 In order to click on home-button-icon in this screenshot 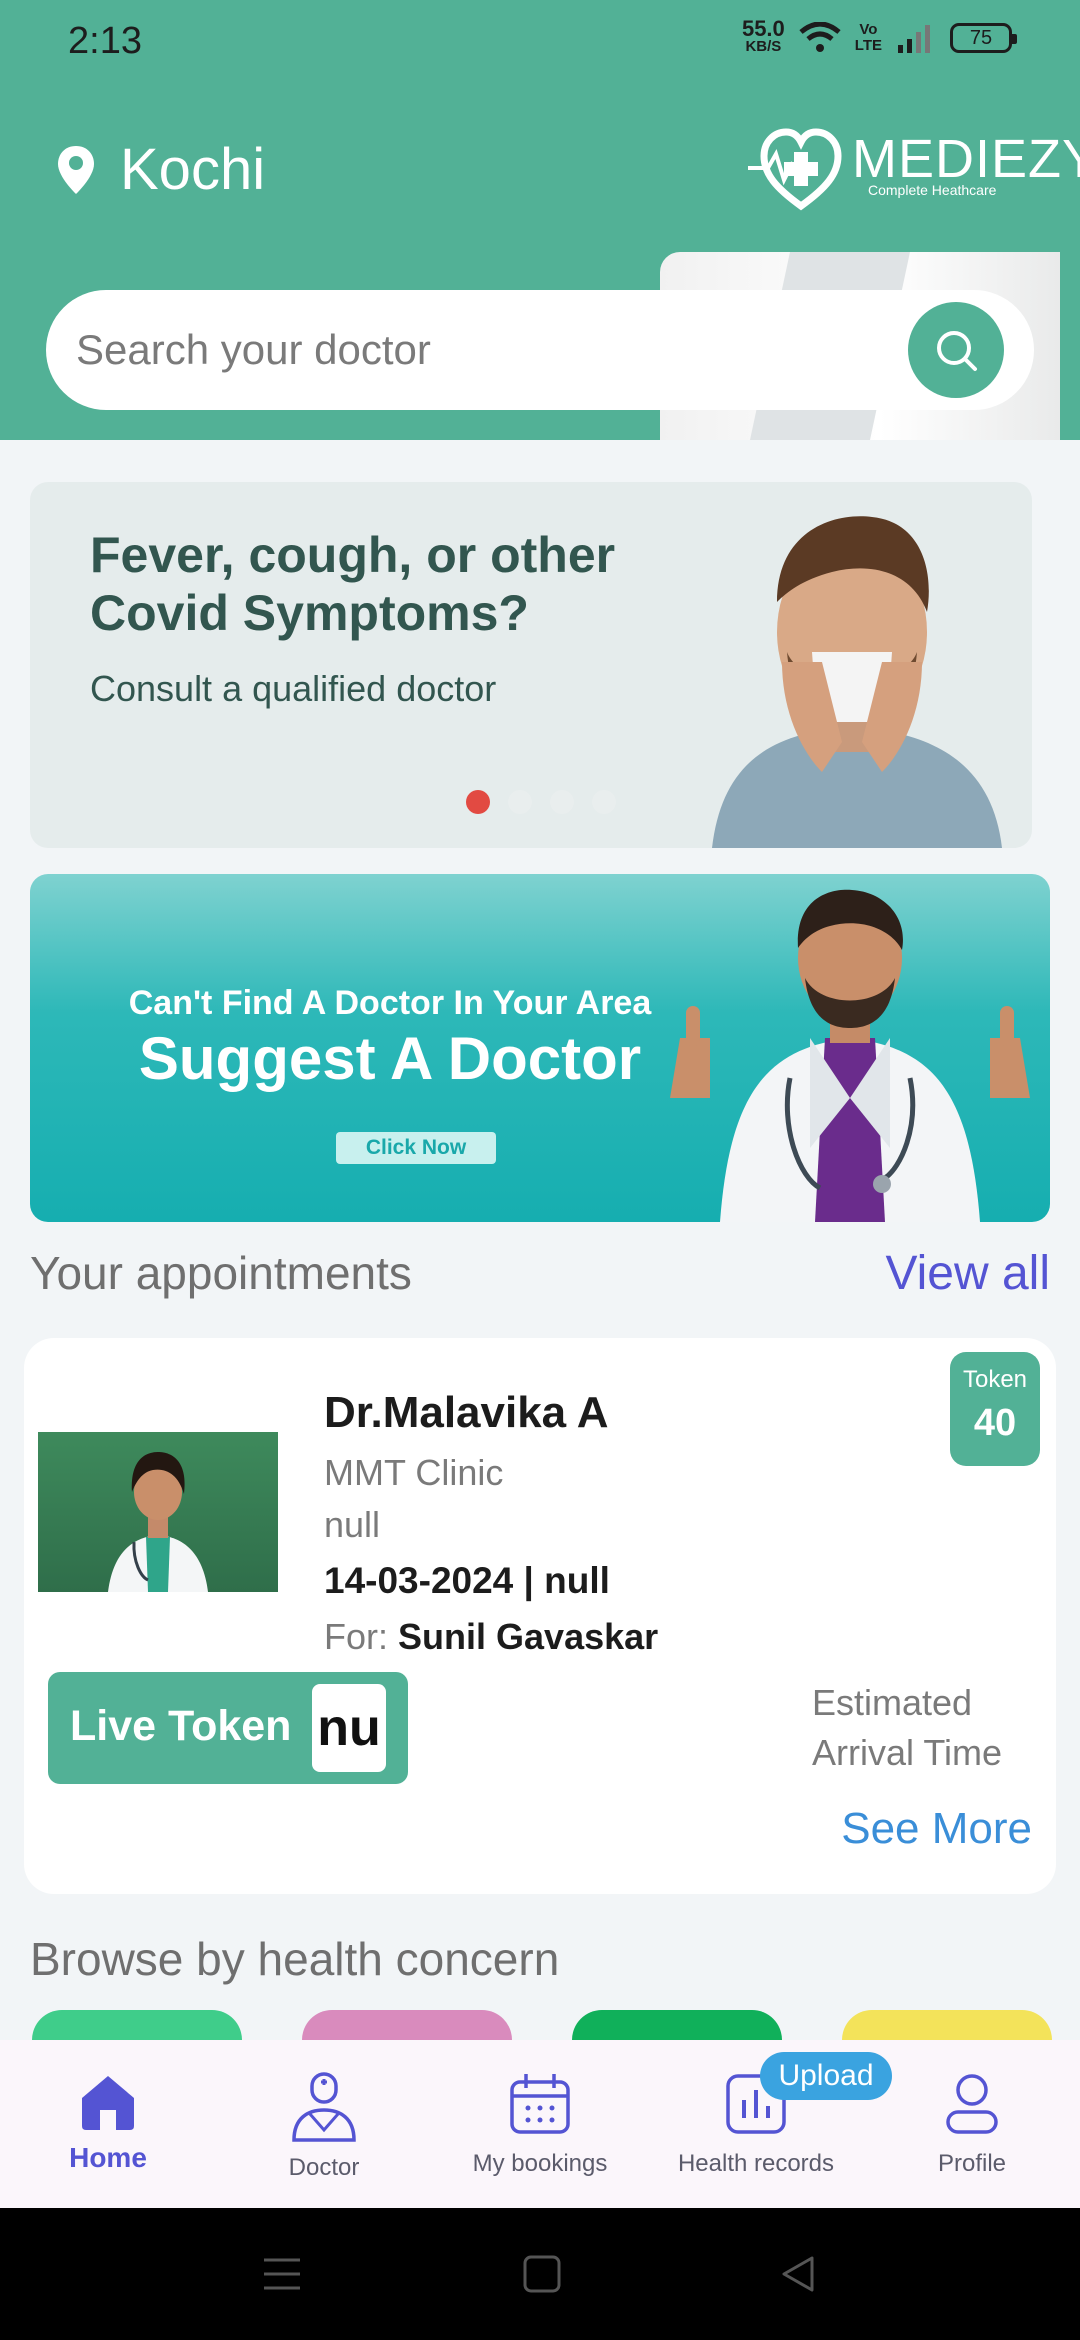, I will do `click(542, 2274)`.